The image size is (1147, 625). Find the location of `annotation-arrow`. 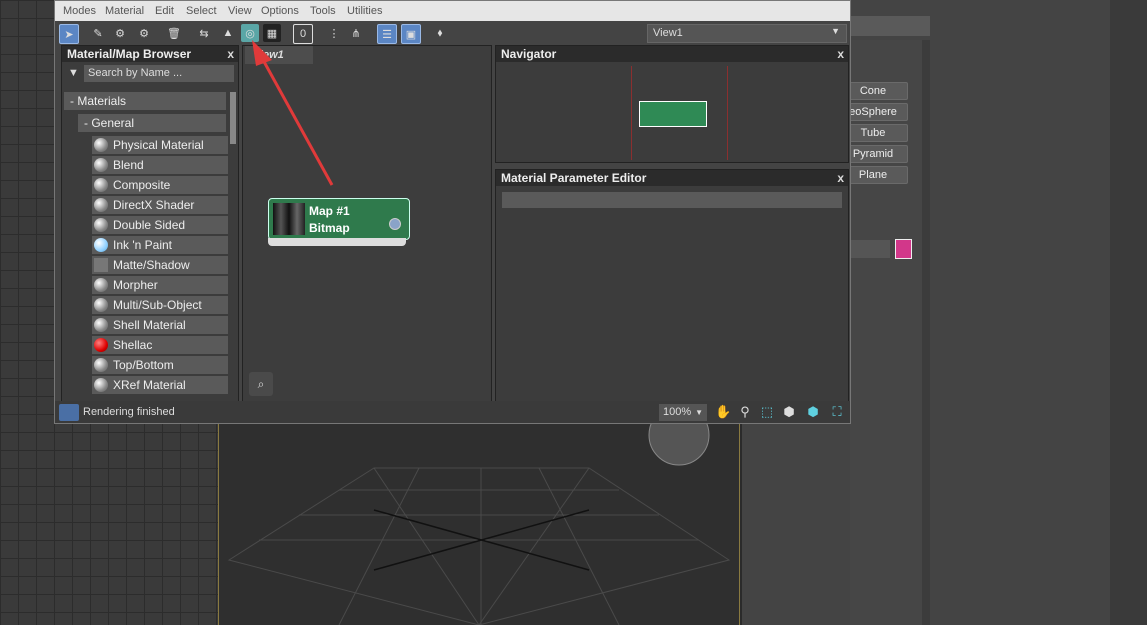

annotation-arrow is located at coordinates (293, 113).